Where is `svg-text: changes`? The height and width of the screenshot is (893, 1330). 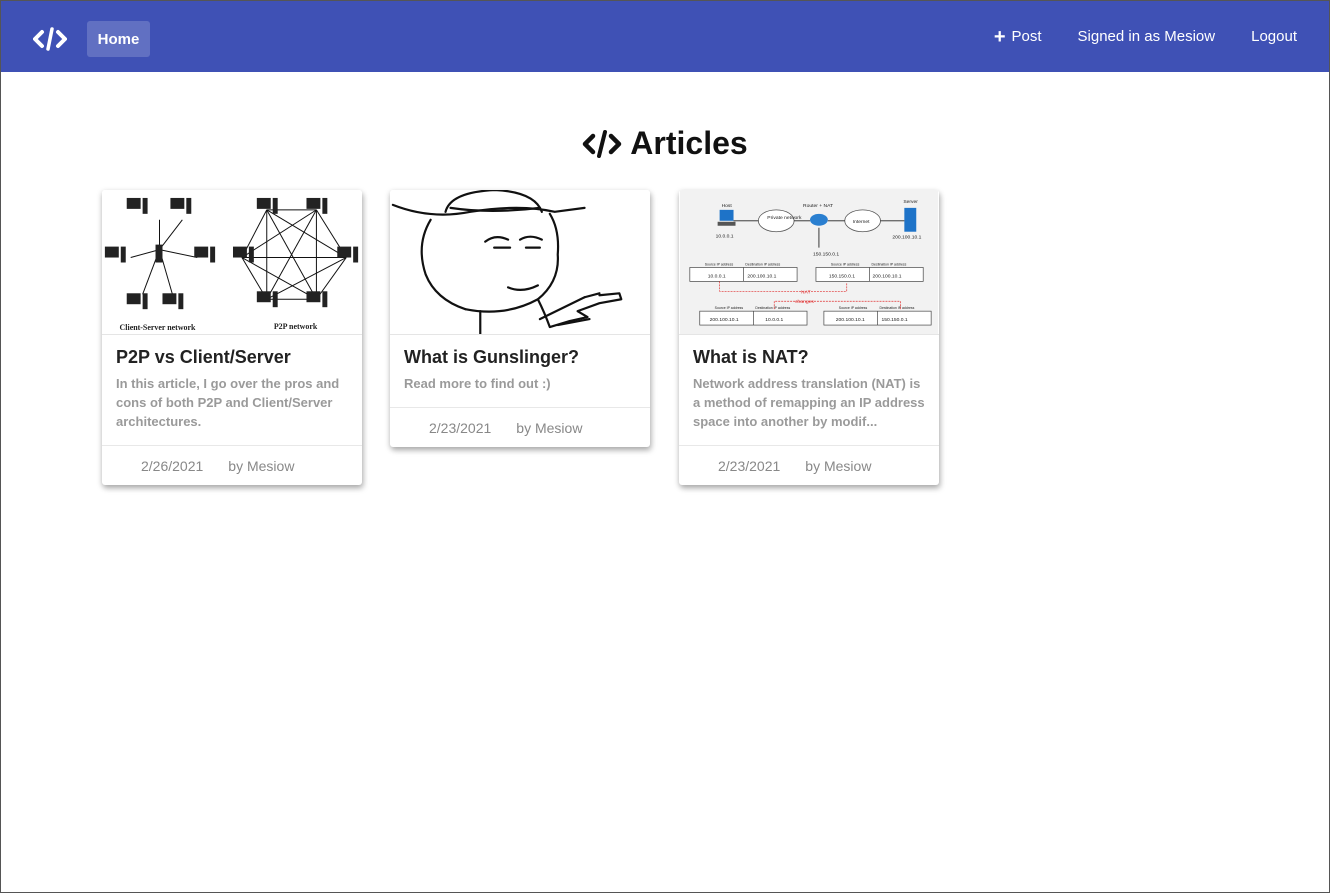
svg-text: changes is located at coordinates (804, 302).